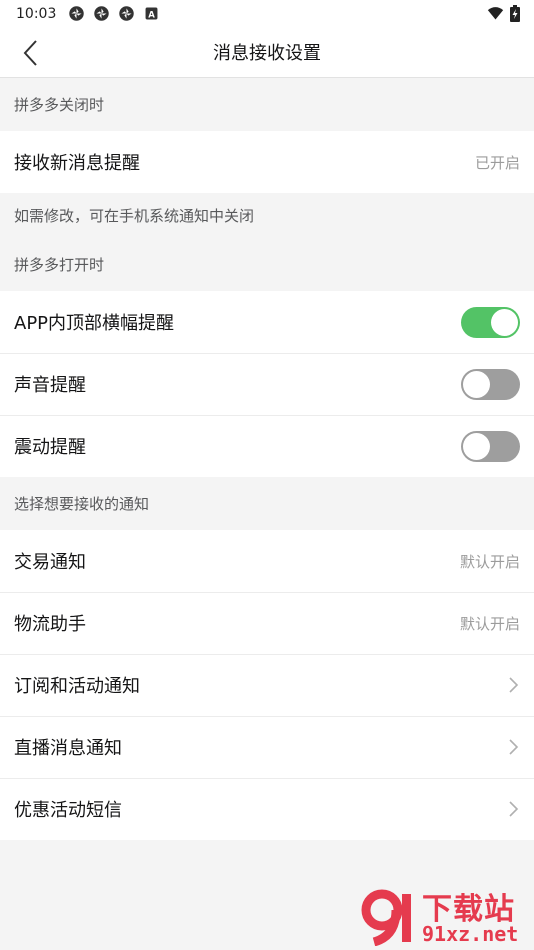  What do you see at coordinates (50, 562) in the screenshot?
I see `row-label: 交易通知` at bounding box center [50, 562].